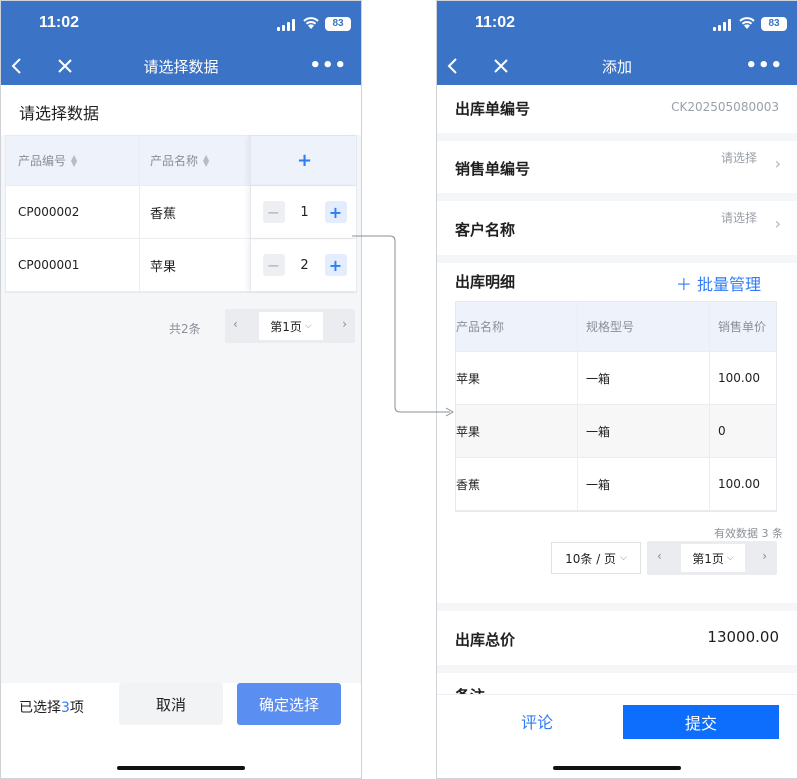 The height and width of the screenshot is (779, 797). What do you see at coordinates (701, 722) in the screenshot?
I see `submit-button: 提交` at bounding box center [701, 722].